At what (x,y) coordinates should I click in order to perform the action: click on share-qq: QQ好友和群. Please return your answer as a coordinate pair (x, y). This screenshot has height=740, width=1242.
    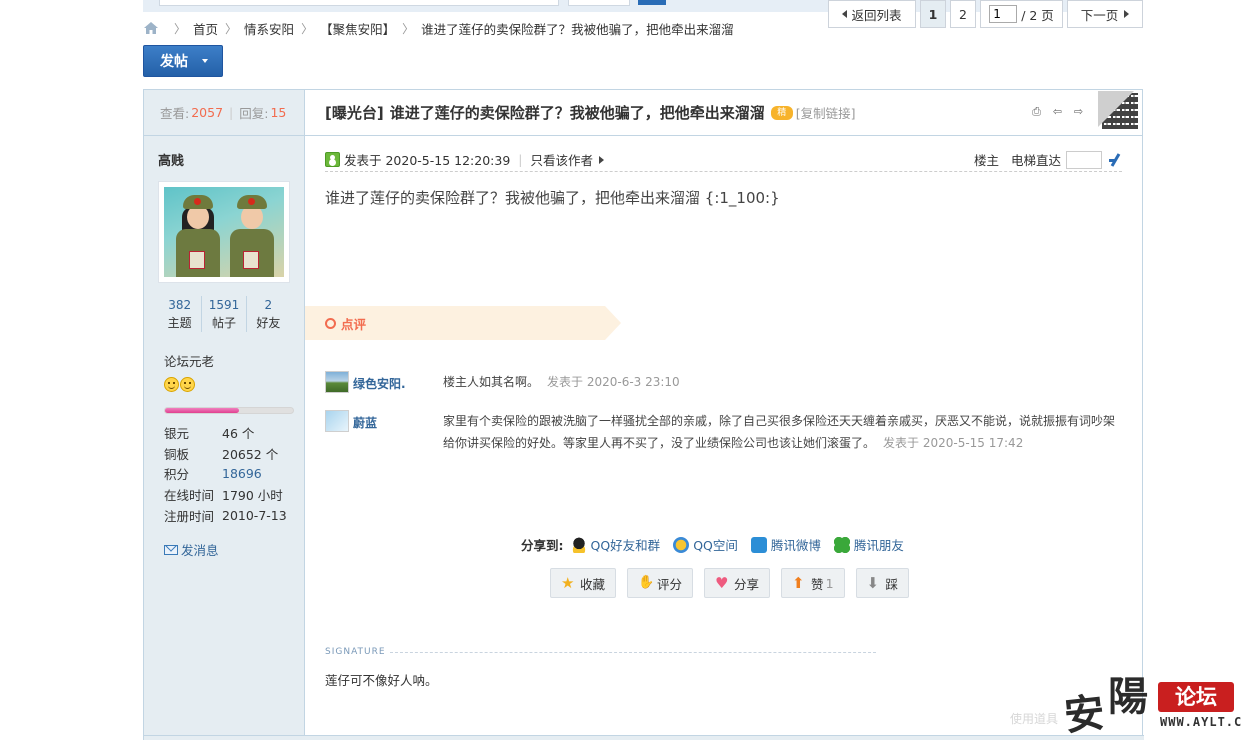
    Looking at the image, I should click on (615, 544).